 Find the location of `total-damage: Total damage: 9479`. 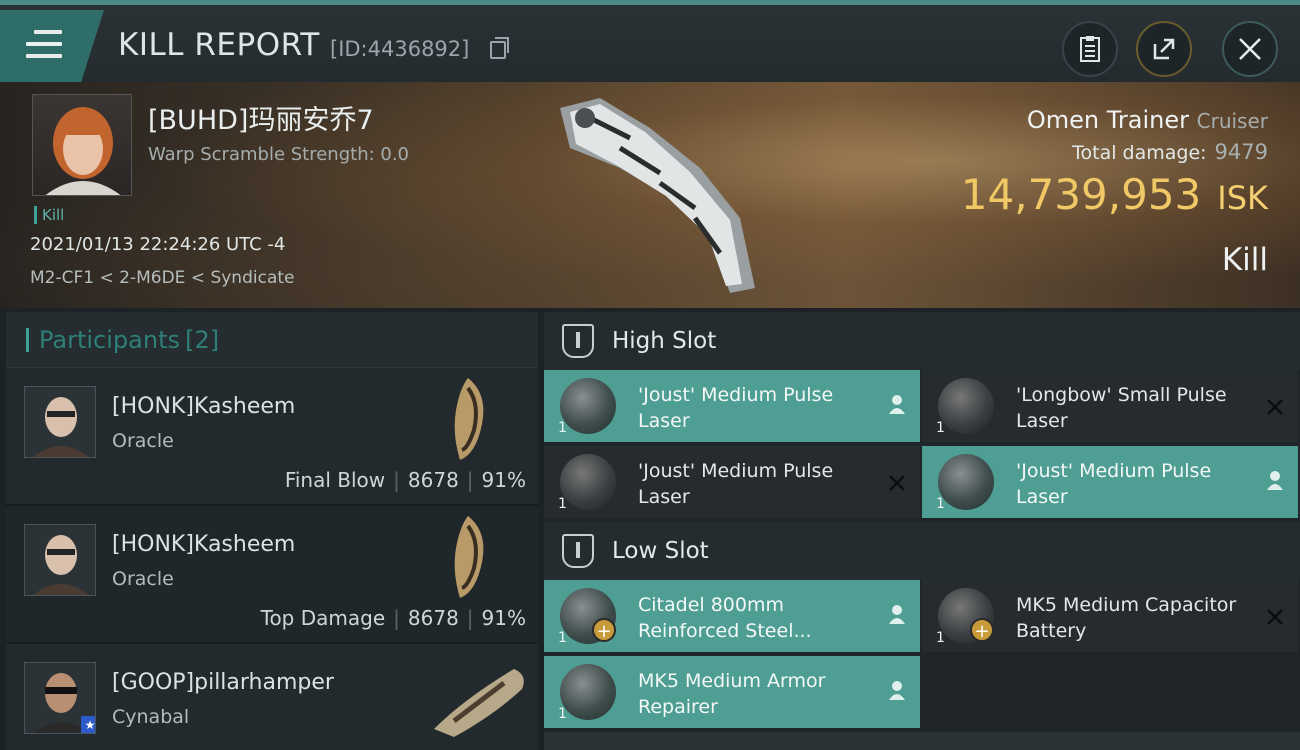

total-damage: Total damage: 9479 is located at coordinates (1170, 152).